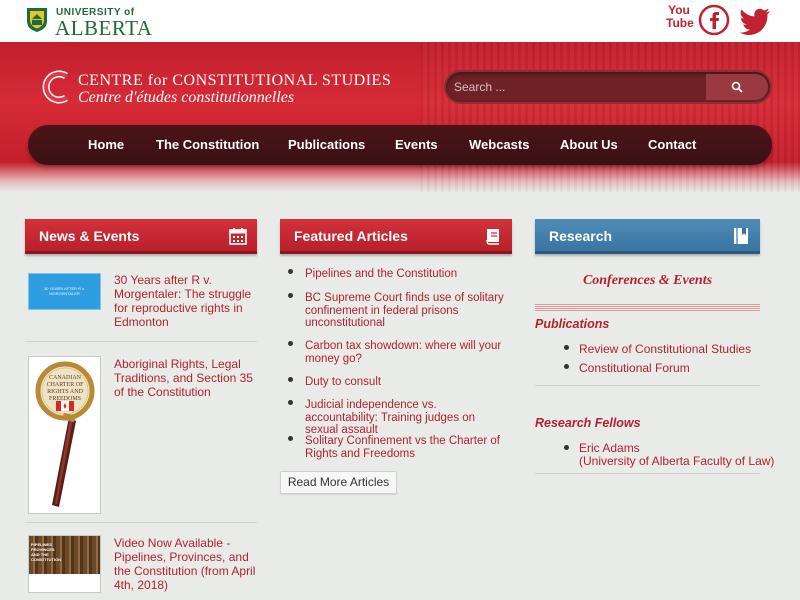  What do you see at coordinates (588, 423) in the screenshot?
I see `research-fellows-title: Research Fellows` at bounding box center [588, 423].